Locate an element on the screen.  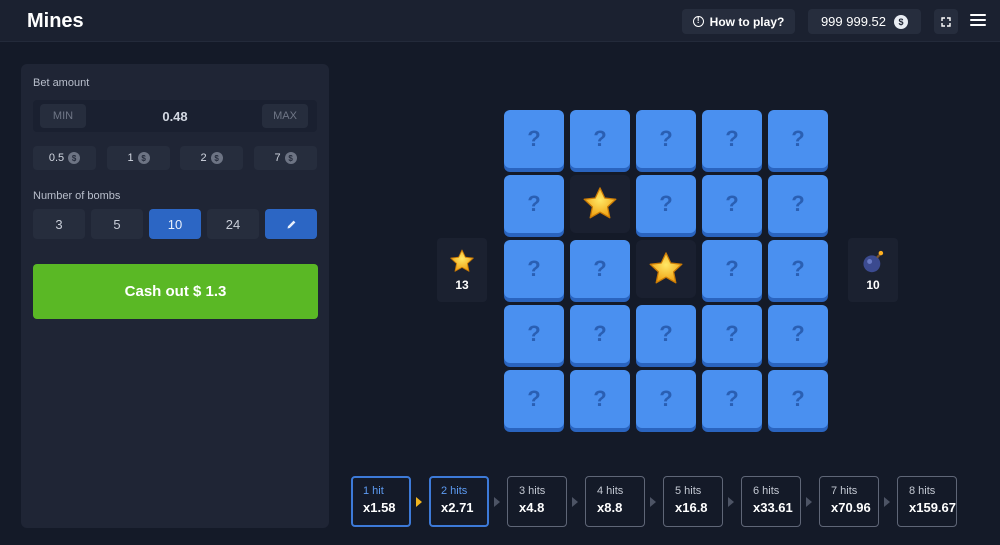
how-to-play-label: How to play? is located at coordinates (747, 21).